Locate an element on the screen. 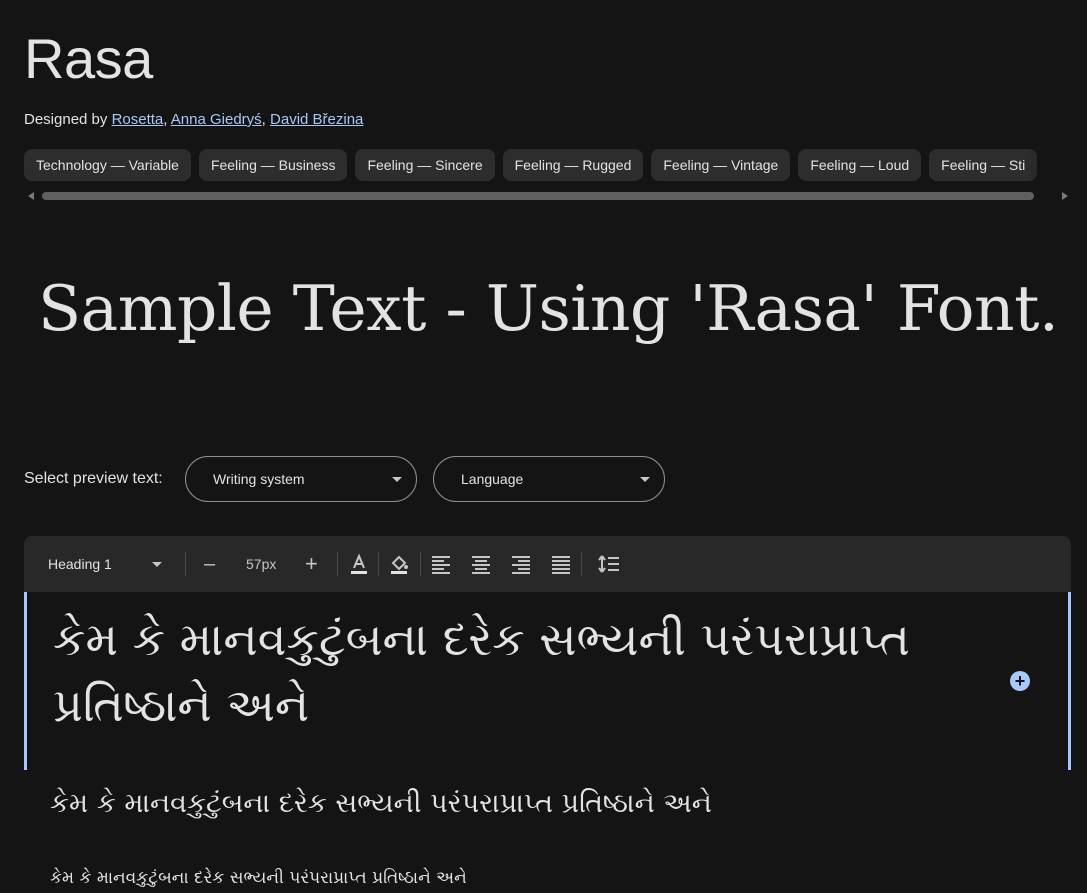 Image resolution: width=1087 pixels, height=893 pixels. designed-by-label: Designed by is located at coordinates (68, 119).